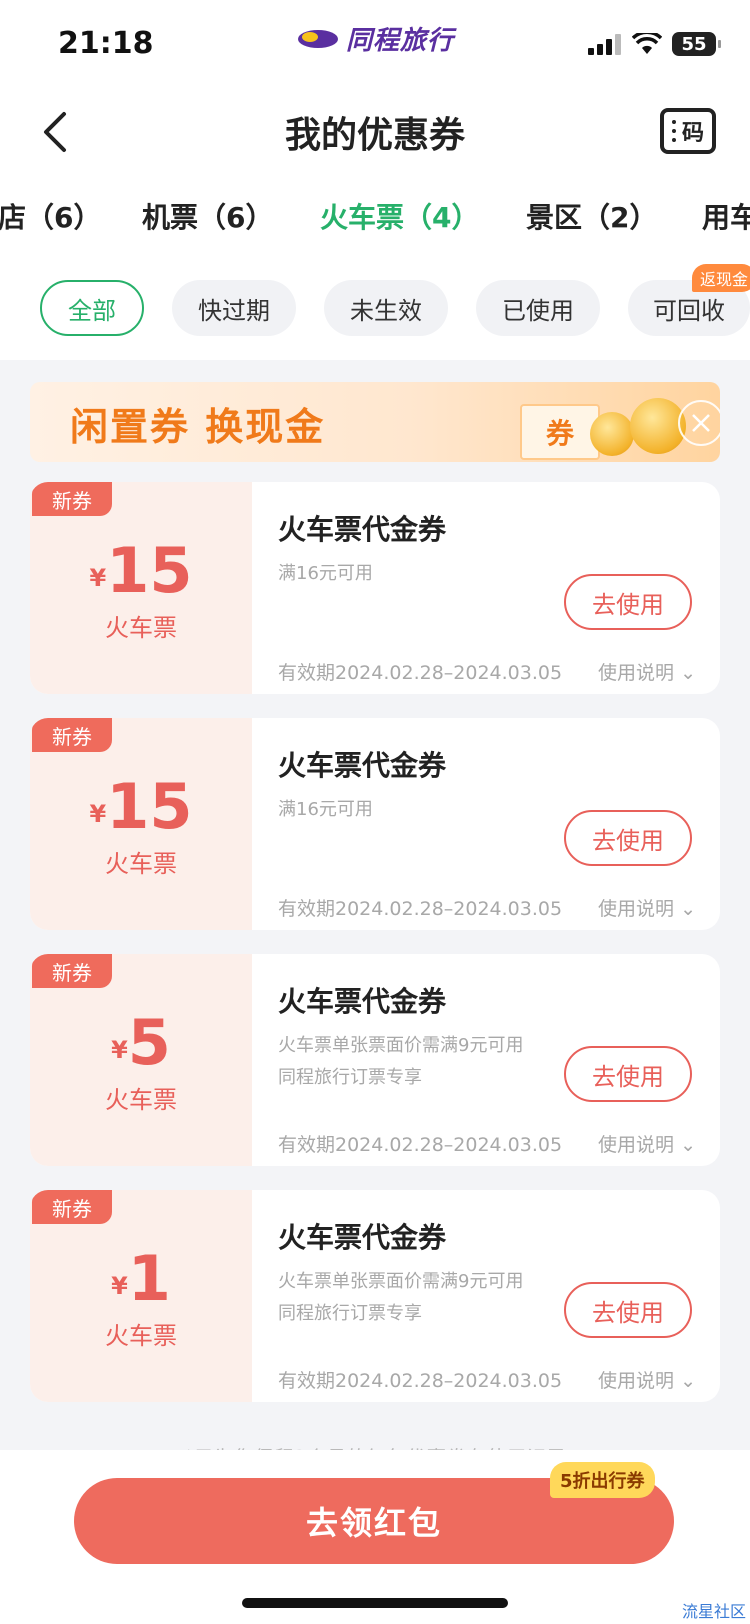 The width and height of the screenshot is (750, 1624). I want to click on tab-scenic: 景区（2）, so click(591, 216).